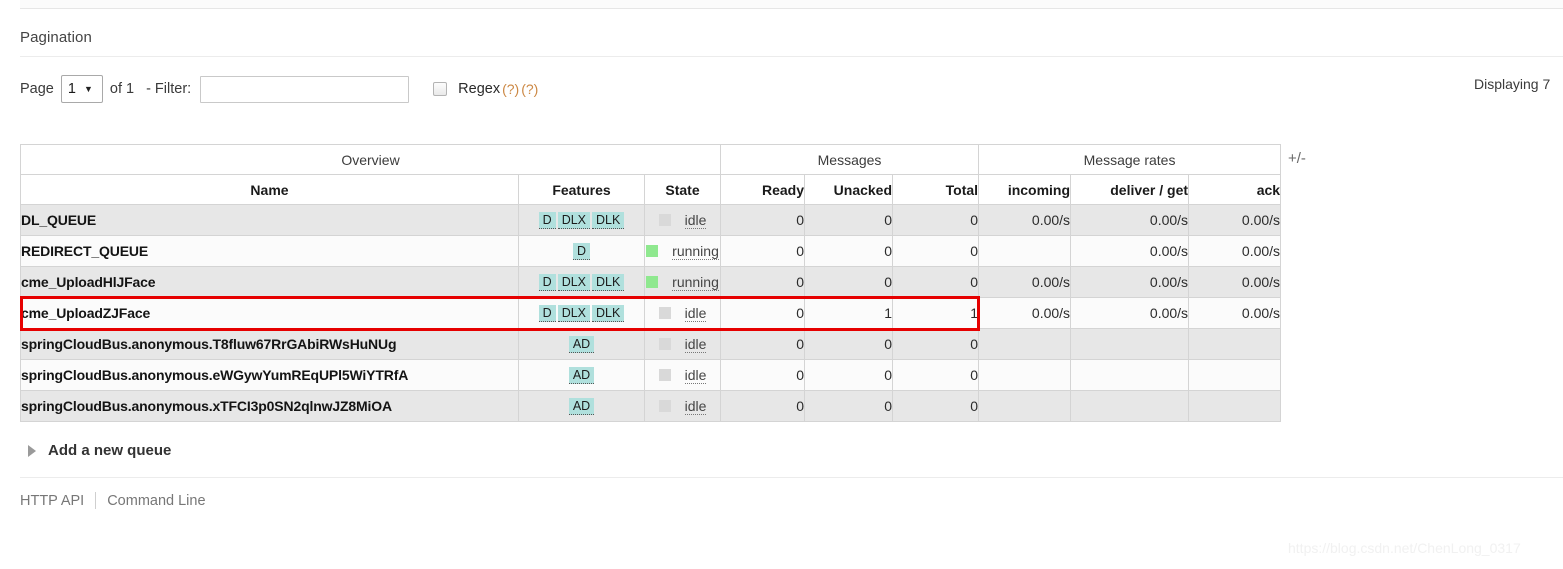 The width and height of the screenshot is (1563, 569). I want to click on page-select-value: 1, so click(71, 89).